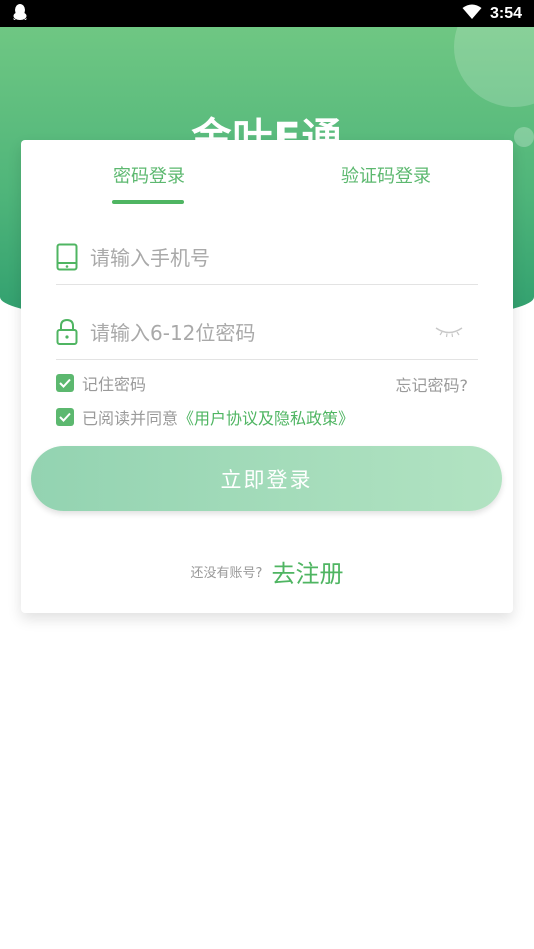 The height and width of the screenshot is (949, 534). Describe the element at coordinates (472, 14) in the screenshot. I see `wifi-icon` at that location.